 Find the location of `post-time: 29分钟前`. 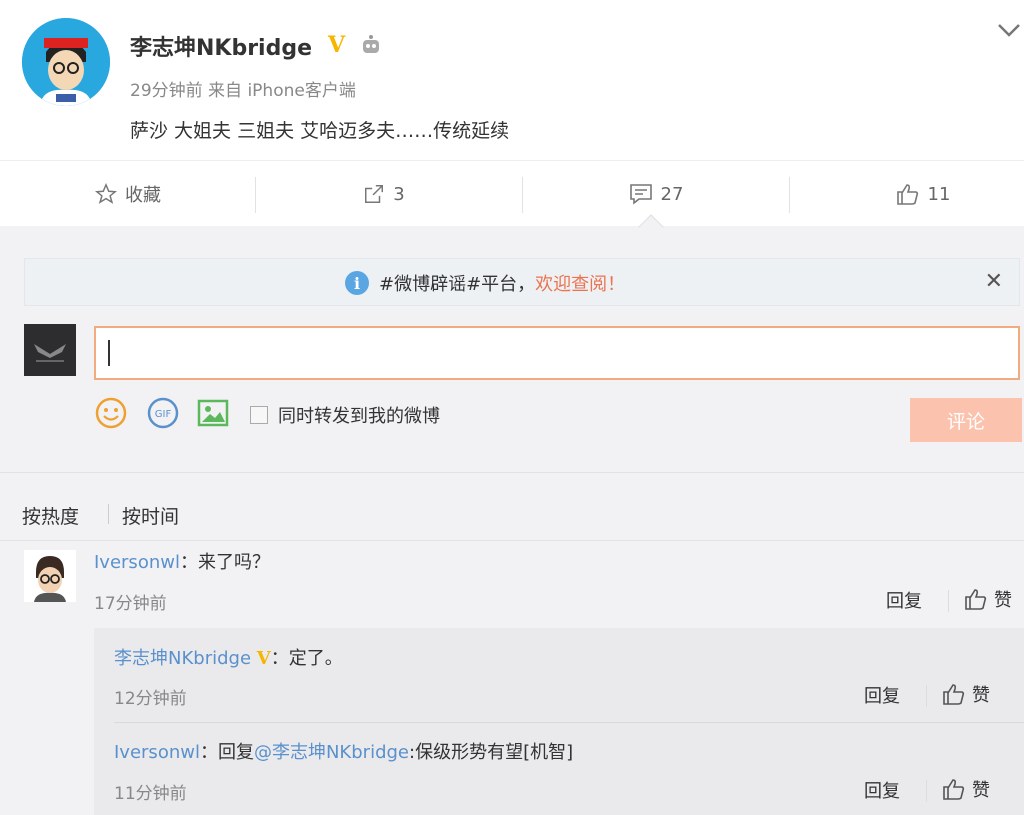

post-time: 29分钟前 is located at coordinates (166, 91).